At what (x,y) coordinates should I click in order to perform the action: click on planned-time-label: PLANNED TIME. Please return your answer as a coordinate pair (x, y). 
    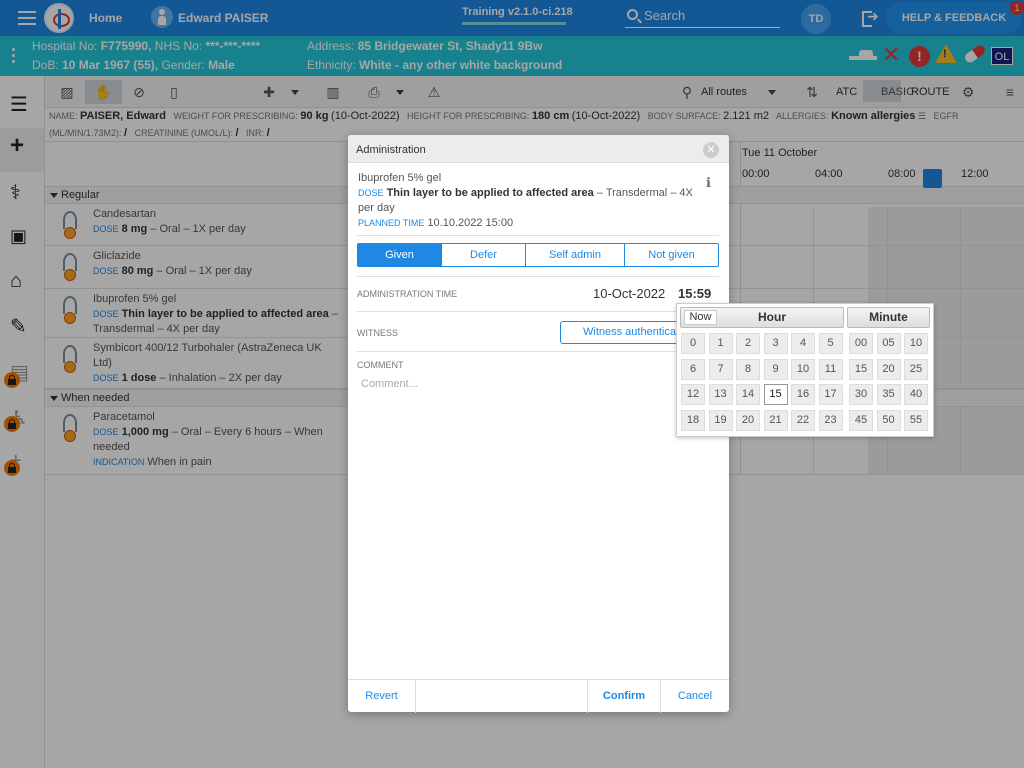
    Looking at the image, I should click on (391, 223).